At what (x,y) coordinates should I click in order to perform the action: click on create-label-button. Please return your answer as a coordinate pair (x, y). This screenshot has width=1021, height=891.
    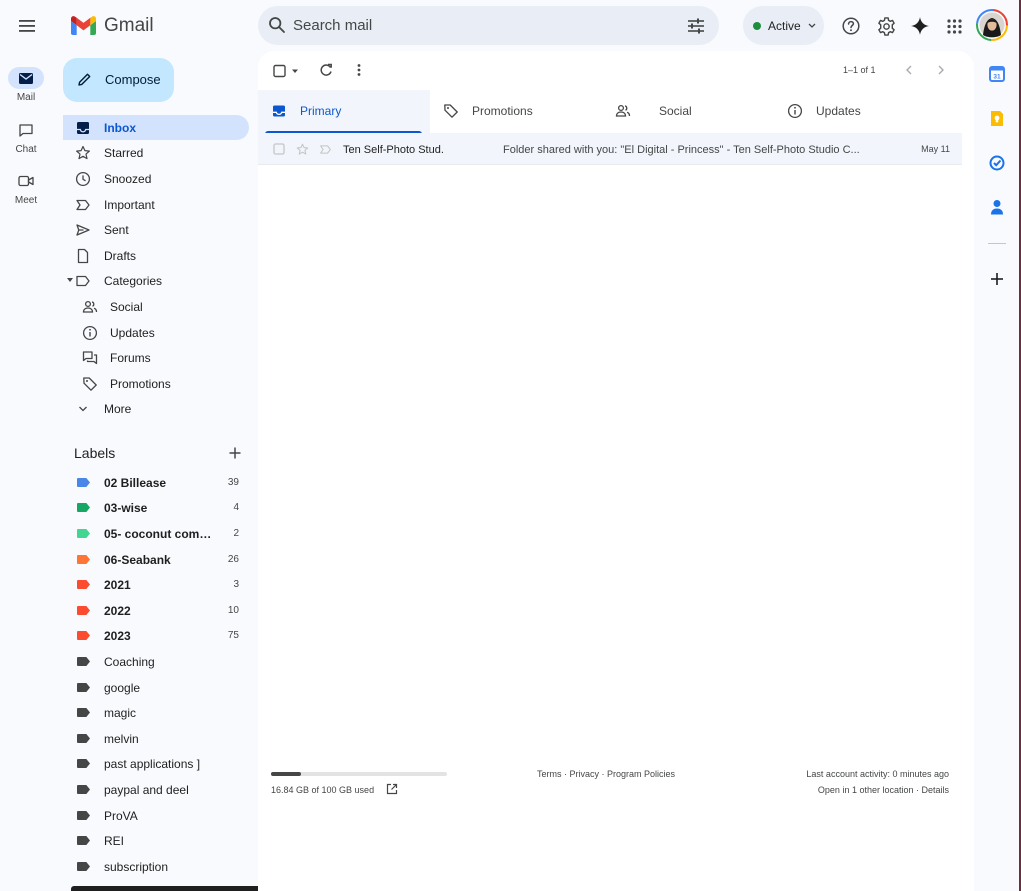
    Looking at the image, I should click on (235, 453).